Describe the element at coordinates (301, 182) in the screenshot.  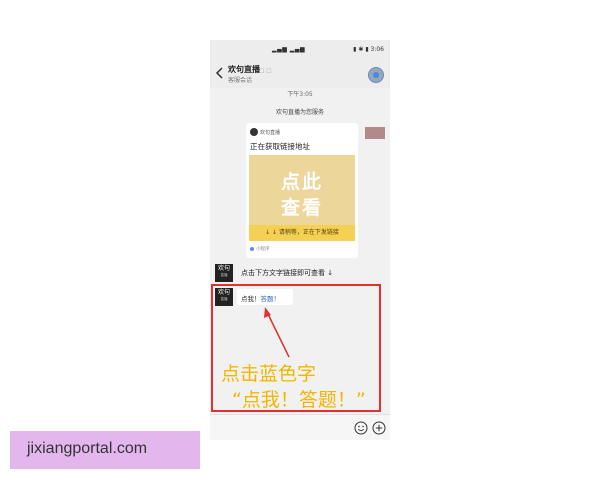
I see `card-image-text-line1: 点此` at that location.